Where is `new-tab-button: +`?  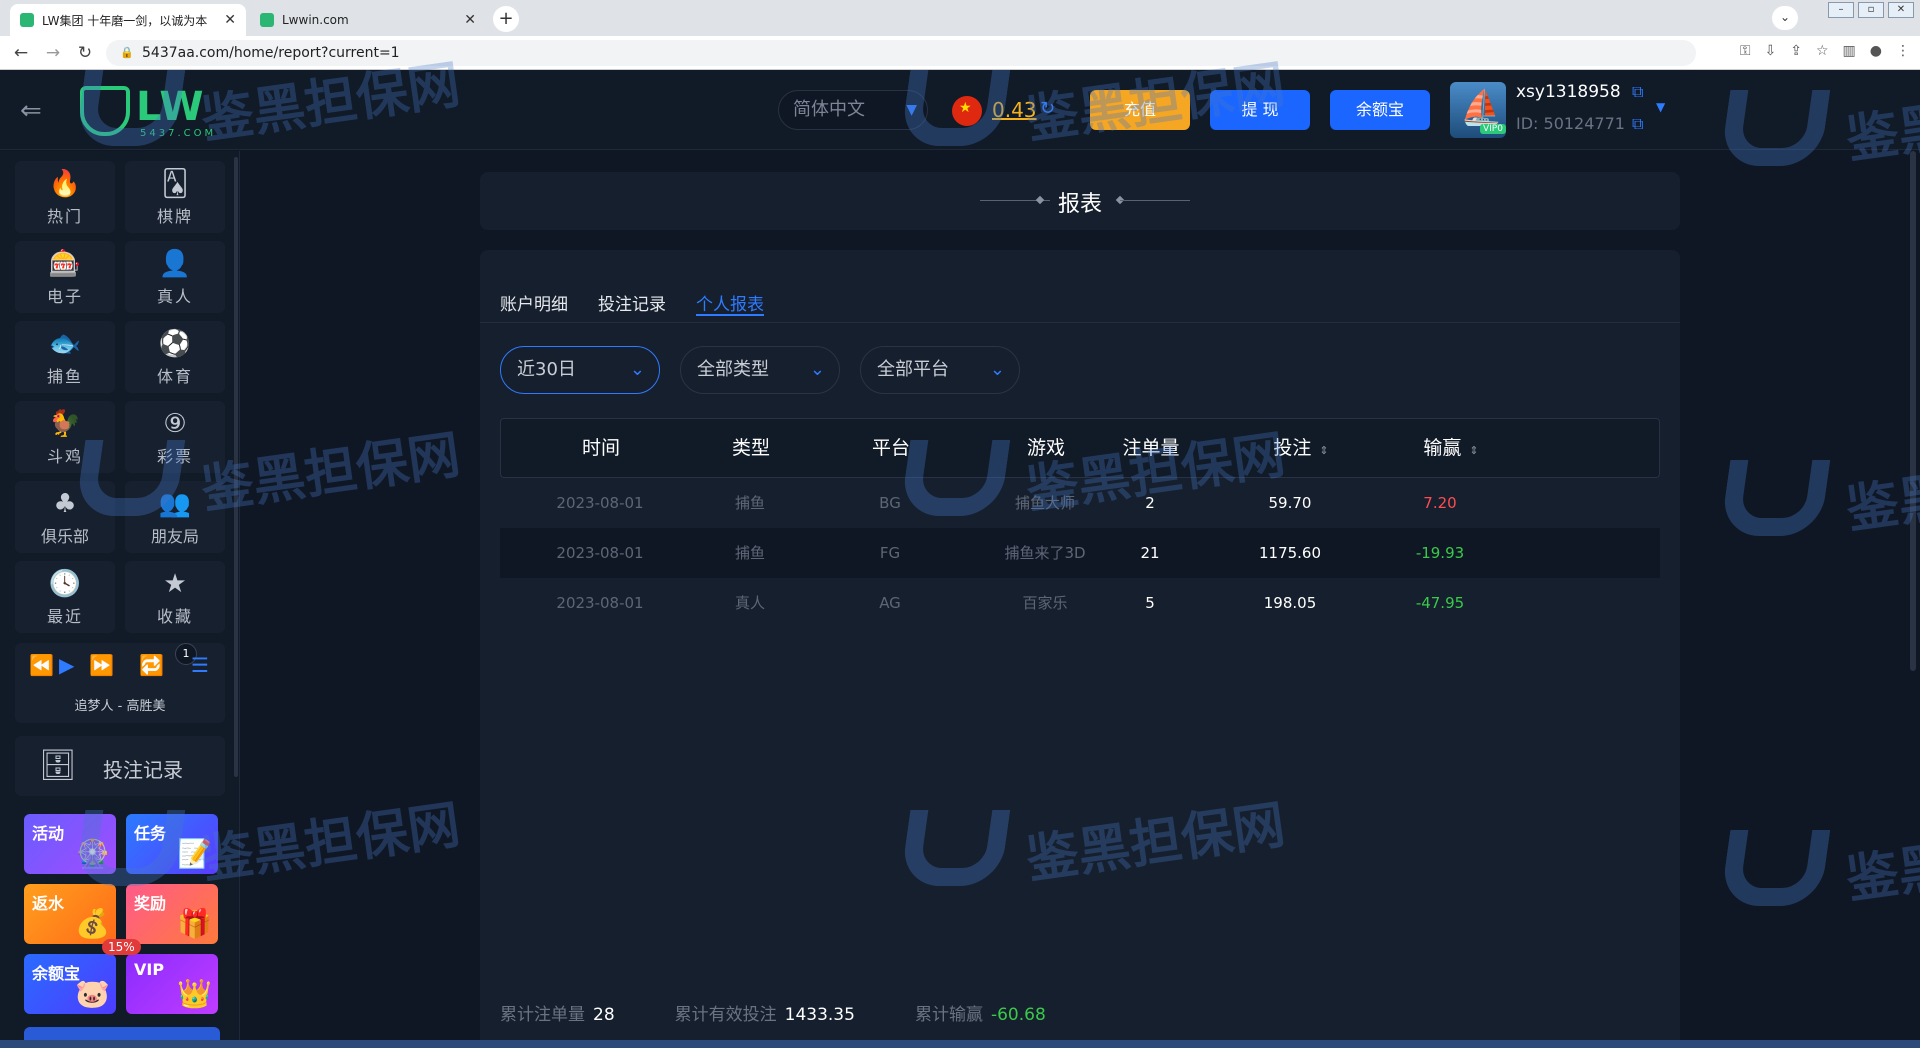 new-tab-button: + is located at coordinates (506, 19).